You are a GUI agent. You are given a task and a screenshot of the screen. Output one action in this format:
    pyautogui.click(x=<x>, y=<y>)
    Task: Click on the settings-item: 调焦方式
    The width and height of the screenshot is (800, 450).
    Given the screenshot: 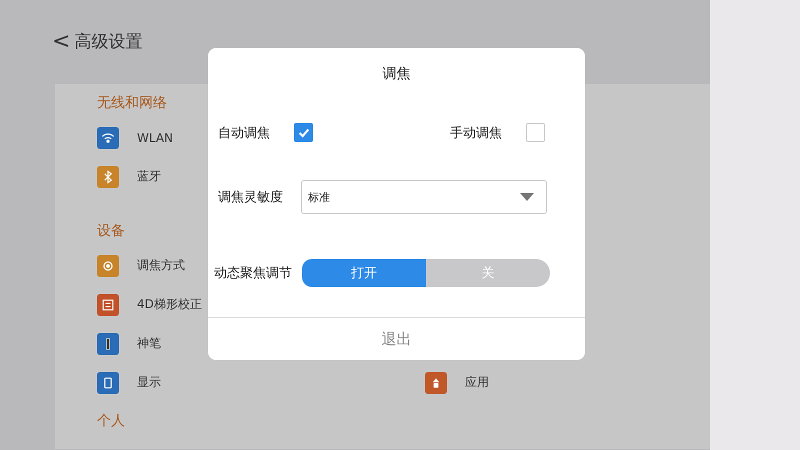 What is the action you would take?
    pyautogui.click(x=141, y=265)
    